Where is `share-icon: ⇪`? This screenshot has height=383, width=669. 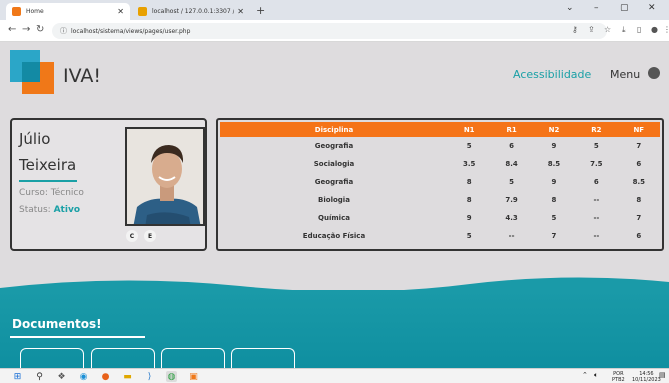
share-icon: ⇪ is located at coordinates (591, 29).